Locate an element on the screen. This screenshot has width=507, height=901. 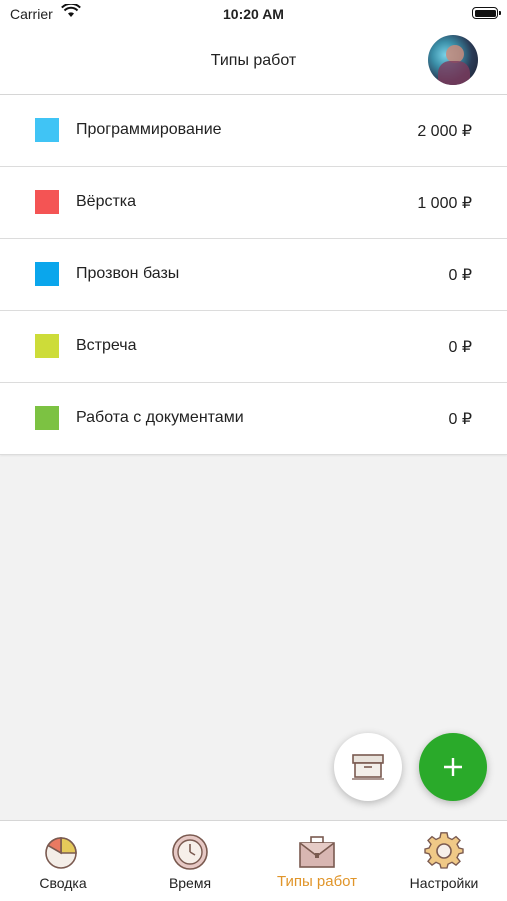
work-type-label: Вёрстка is located at coordinates (106, 201).